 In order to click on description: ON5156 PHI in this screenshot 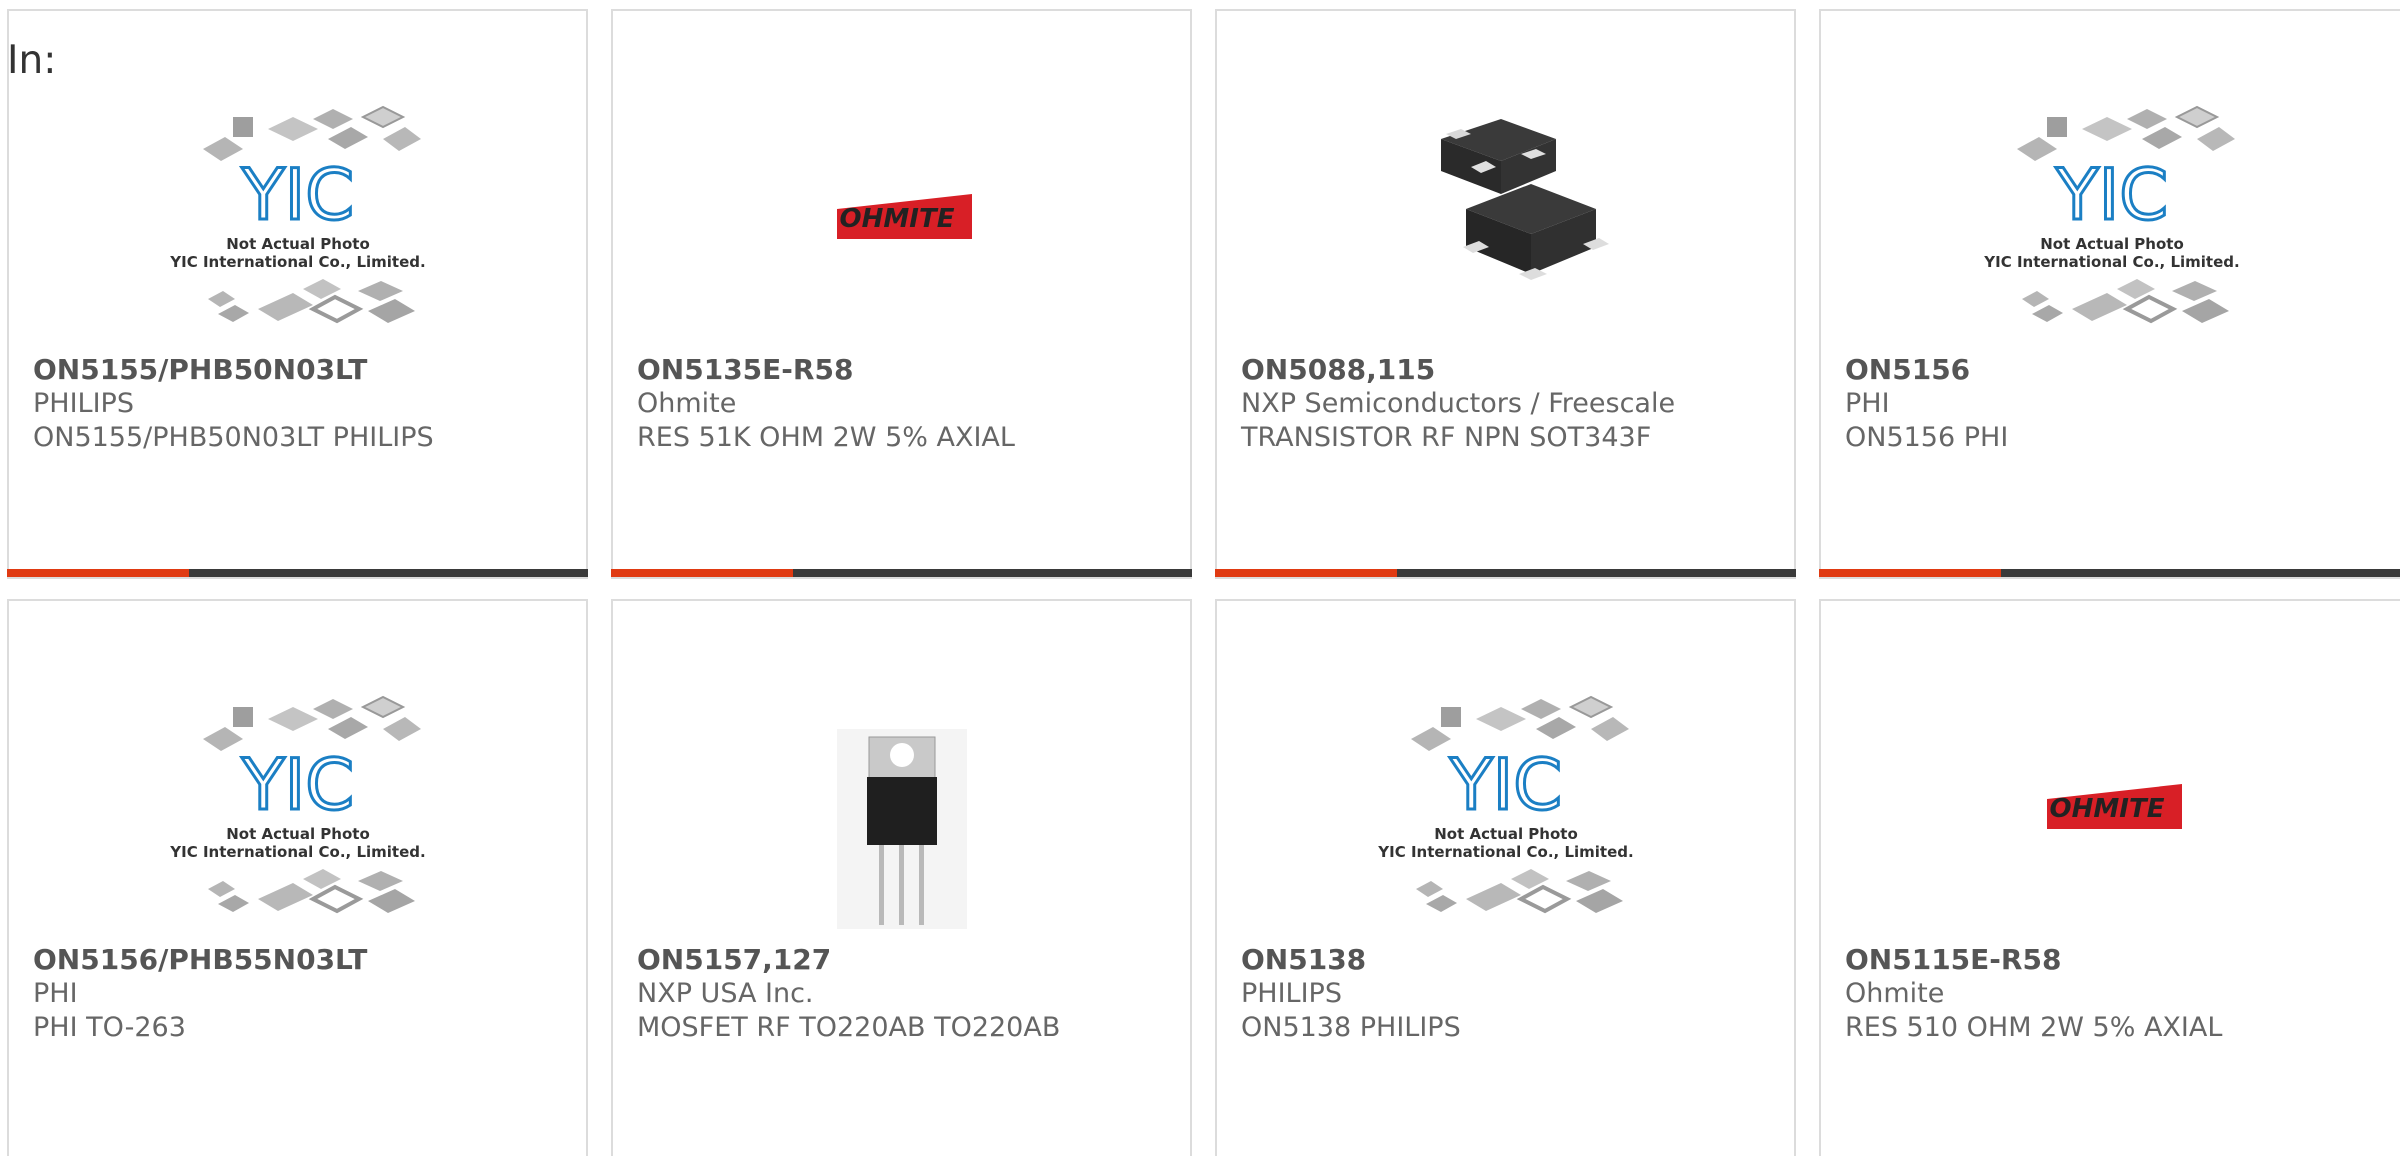, I will do `click(1927, 437)`.